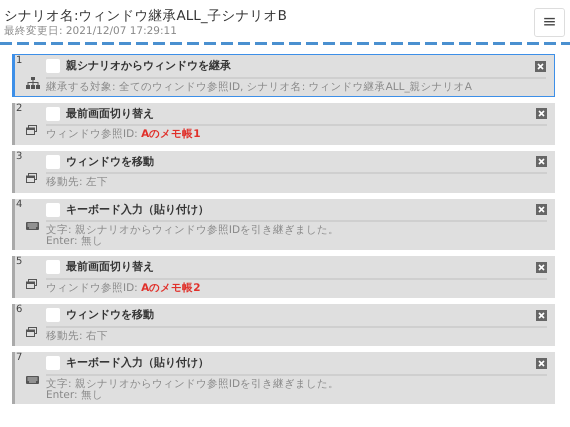  I want to click on step-card: 7 キーボード入力（貼り付け） 文字: 親シナリオからウィンドウ参照IDを引き継ぎました。 Enter: 無し, so click(283, 378).